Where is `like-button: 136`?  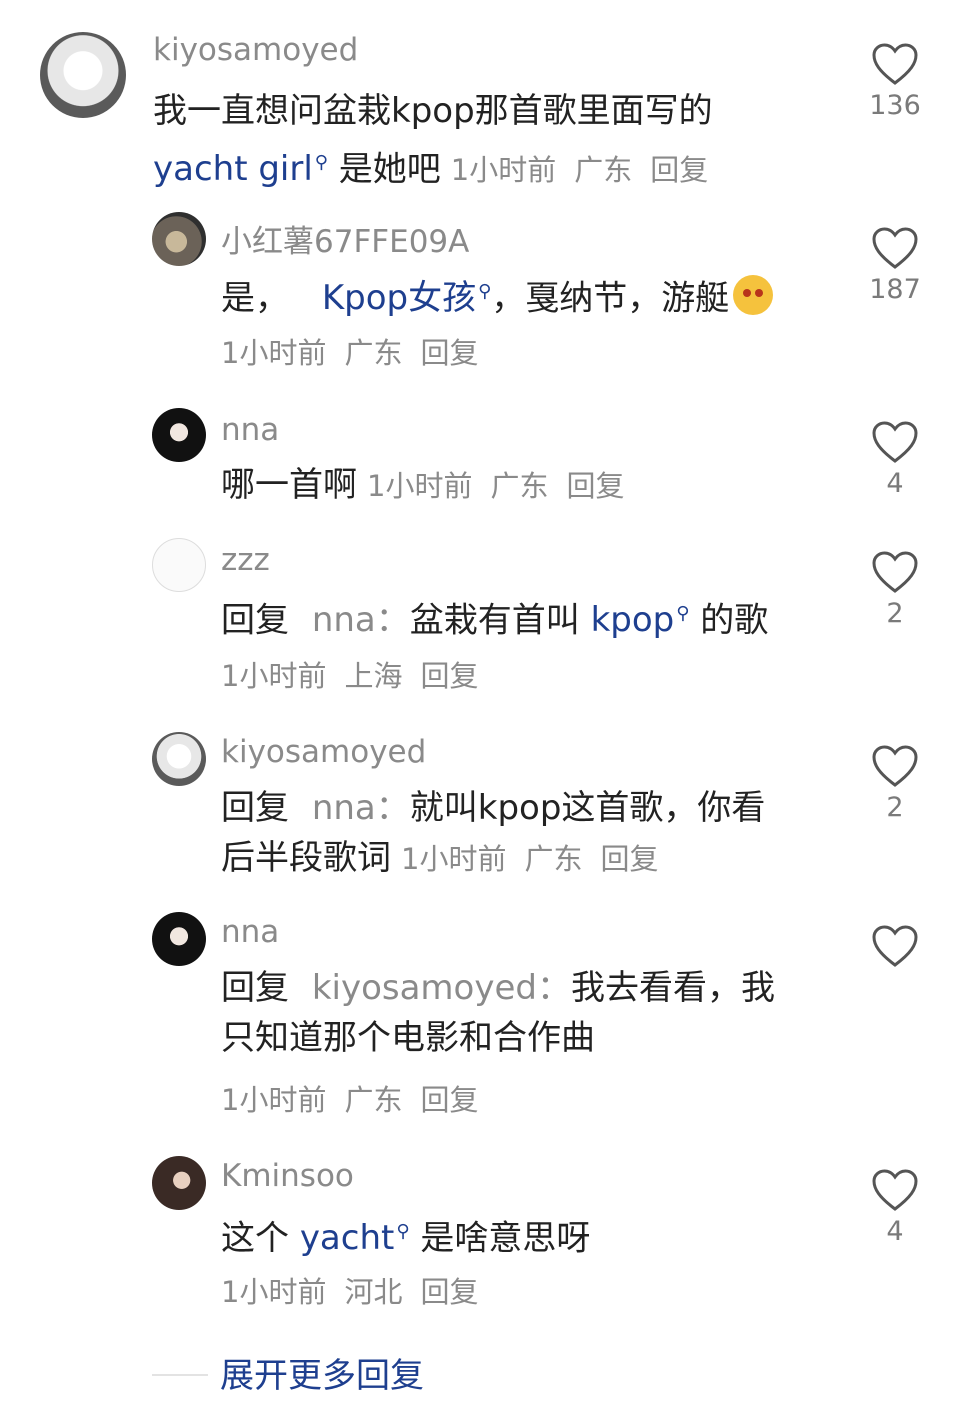 like-button: 136 is located at coordinates (895, 81).